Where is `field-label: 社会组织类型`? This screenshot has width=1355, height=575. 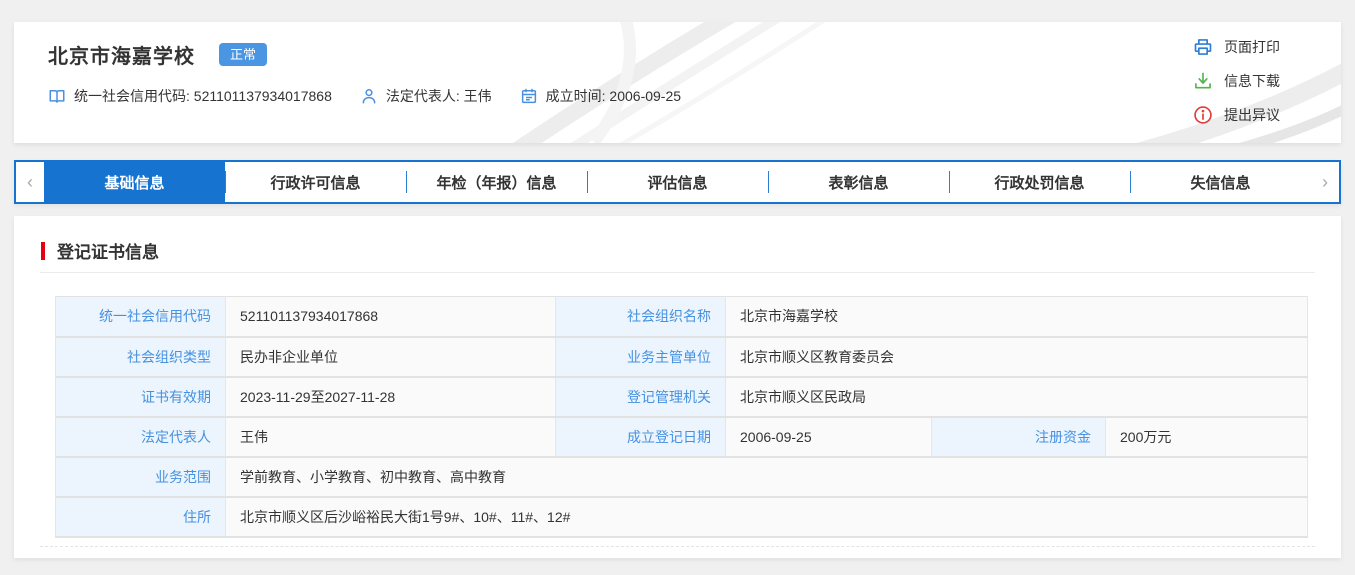 field-label: 社会组织类型 is located at coordinates (140, 357).